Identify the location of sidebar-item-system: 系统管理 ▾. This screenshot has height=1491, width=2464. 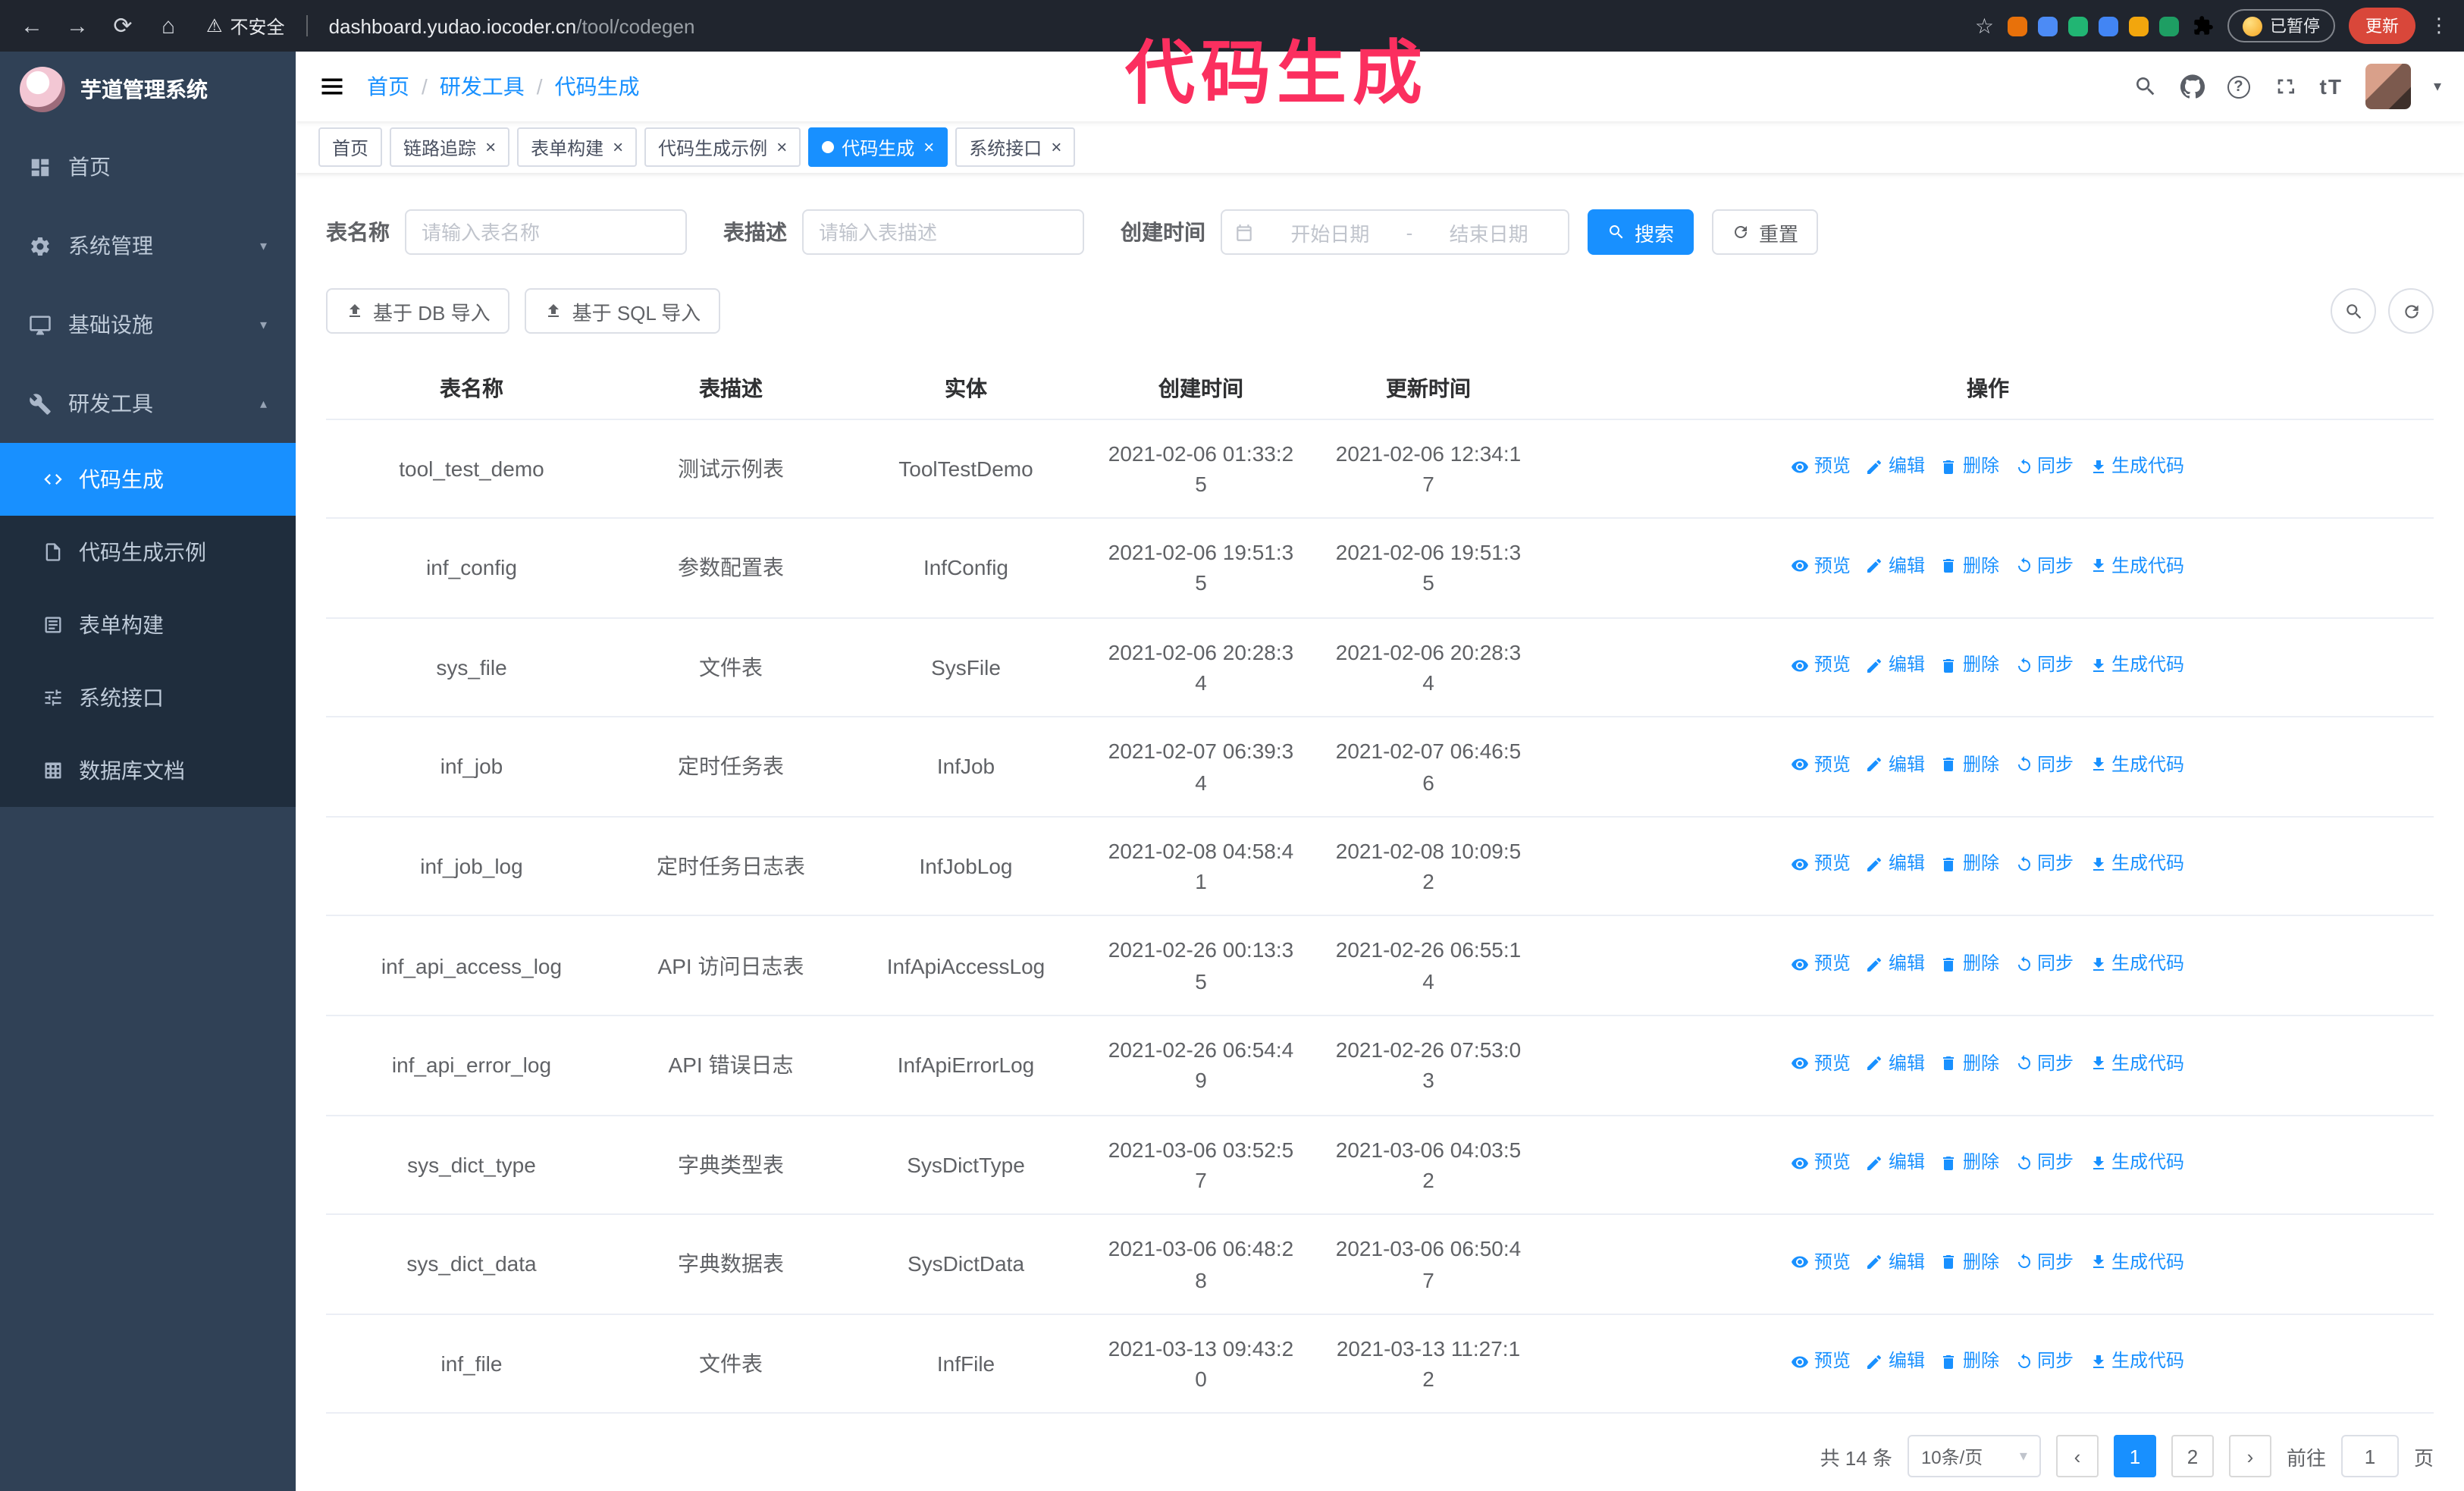
(148, 245).